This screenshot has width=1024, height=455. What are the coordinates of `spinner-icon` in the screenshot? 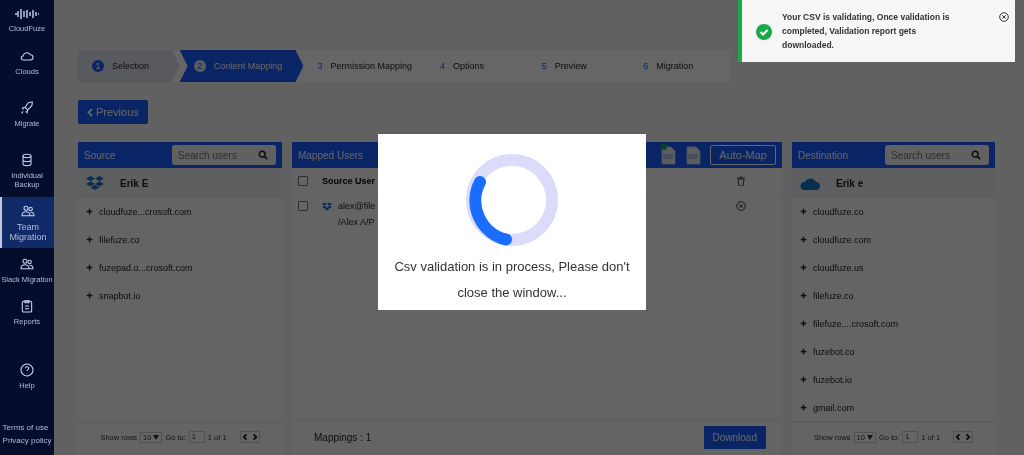 It's located at (512, 200).